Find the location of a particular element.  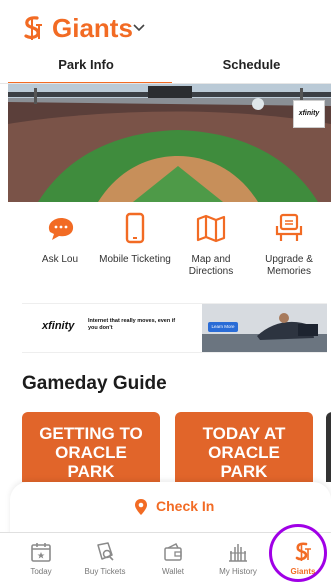

location-pin-icon is located at coordinates (141, 507).